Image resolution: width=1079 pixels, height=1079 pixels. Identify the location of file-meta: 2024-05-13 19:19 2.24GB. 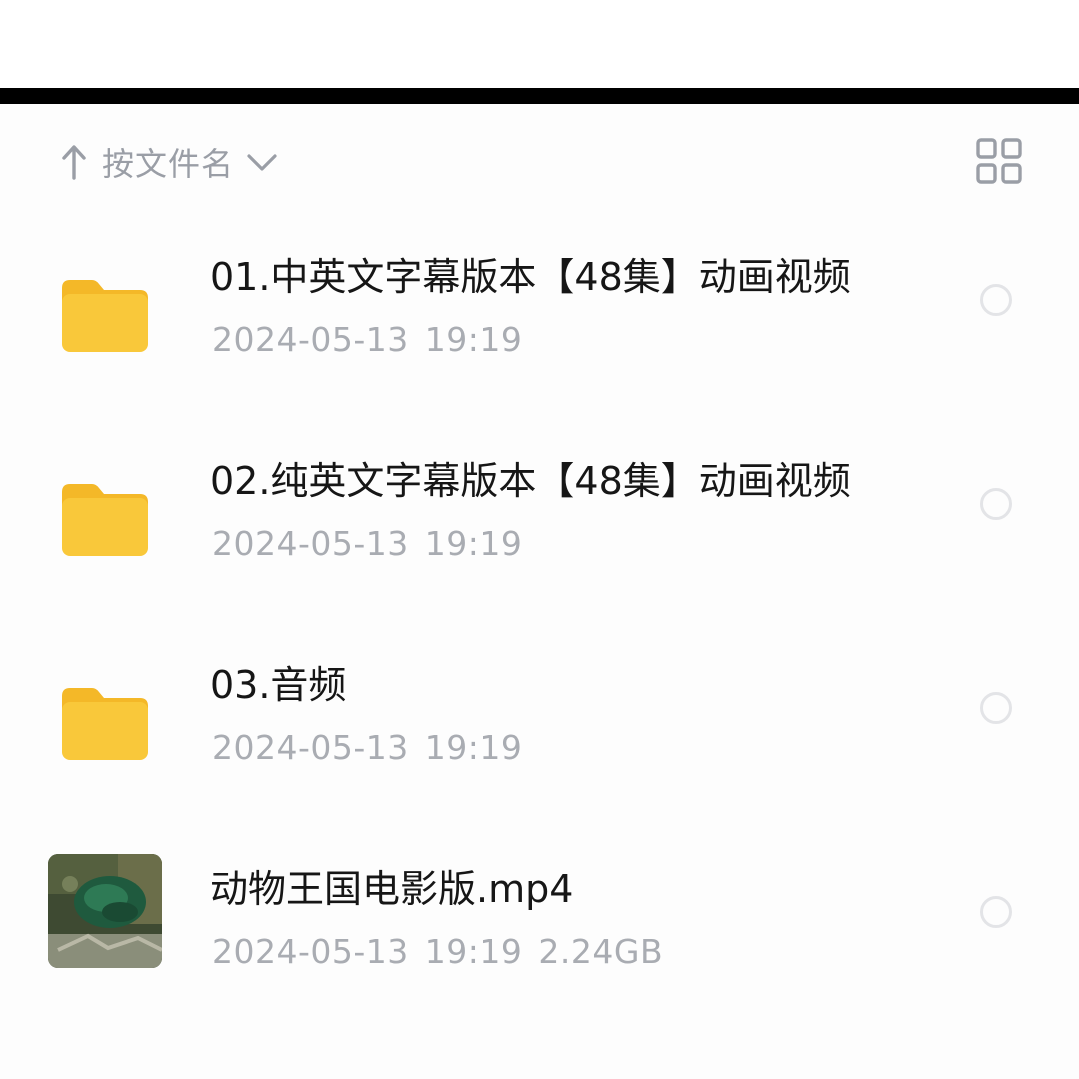
(437, 951).